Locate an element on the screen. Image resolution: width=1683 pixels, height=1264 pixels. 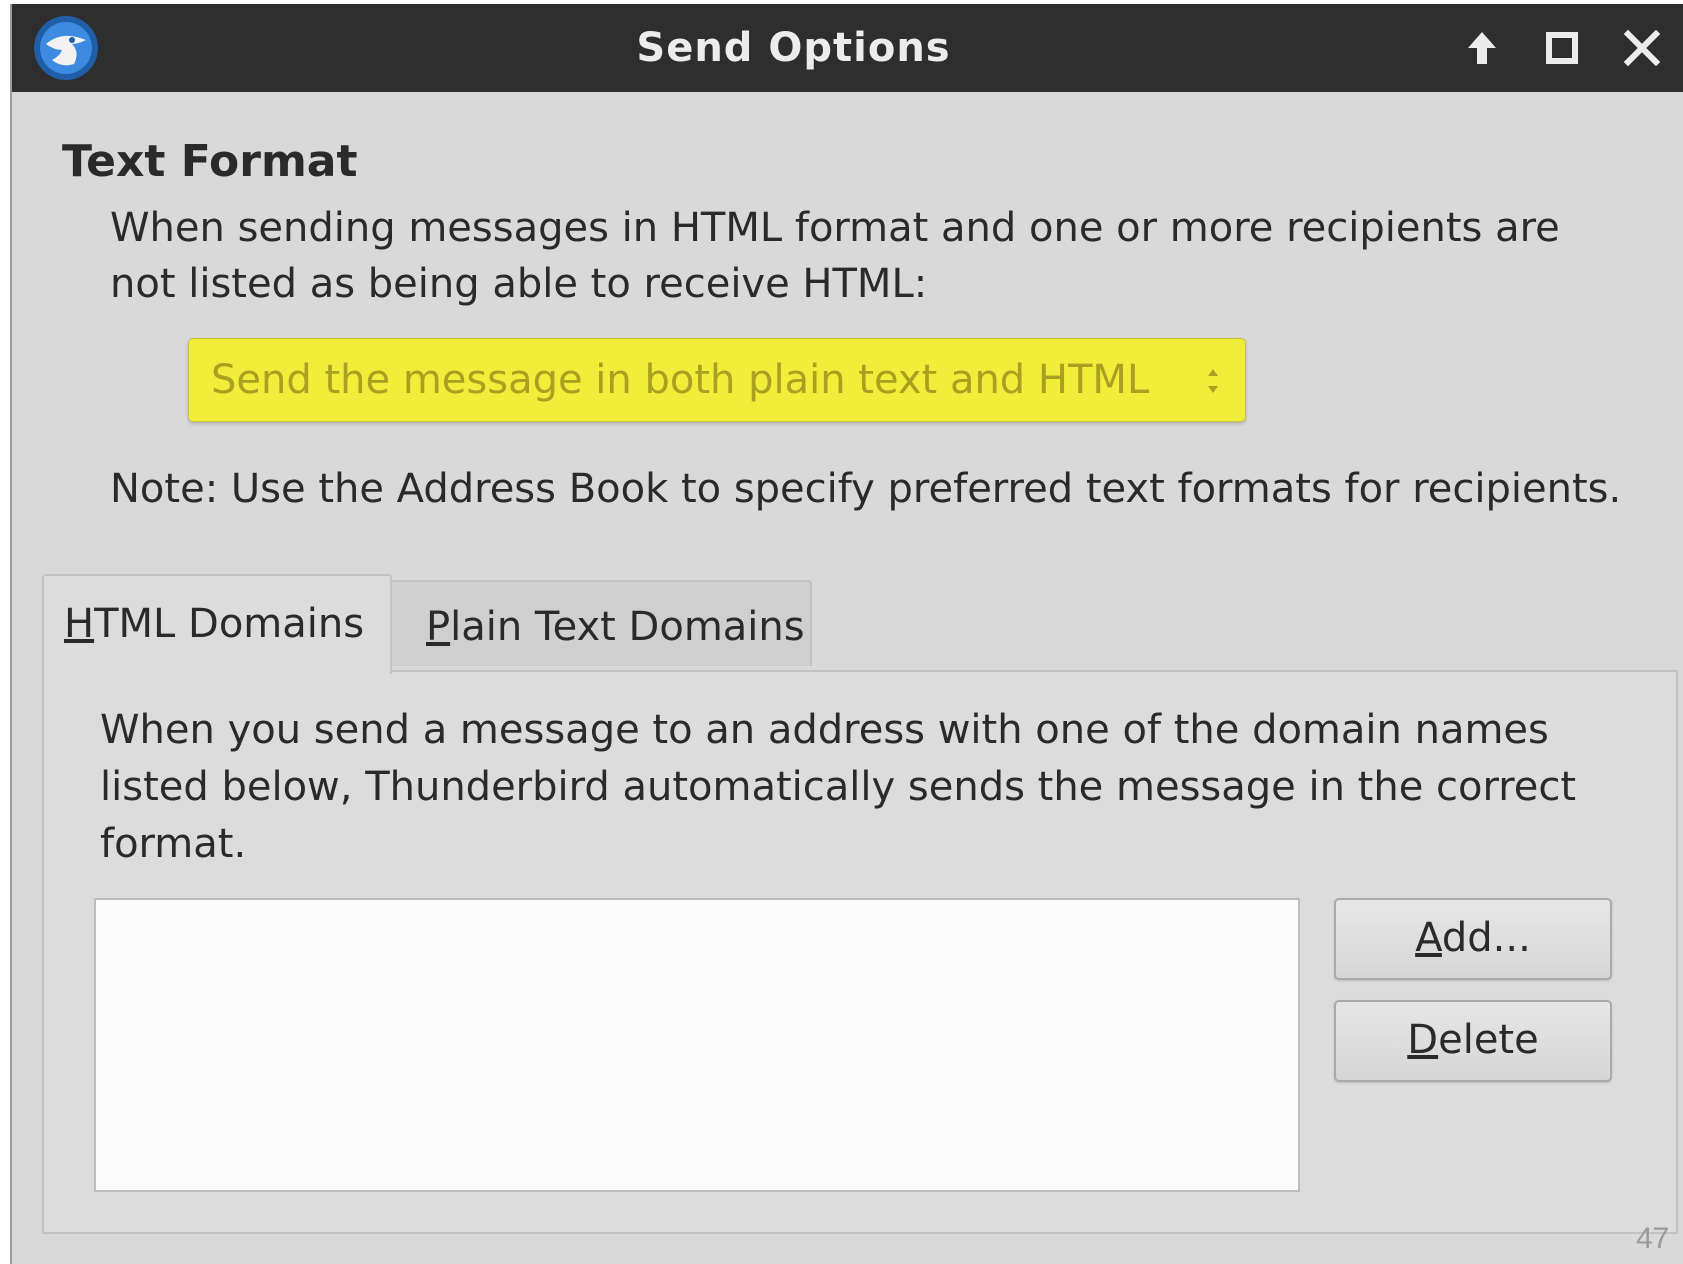
tab-plain-text-domains-accel: P is located at coordinates (438, 627).